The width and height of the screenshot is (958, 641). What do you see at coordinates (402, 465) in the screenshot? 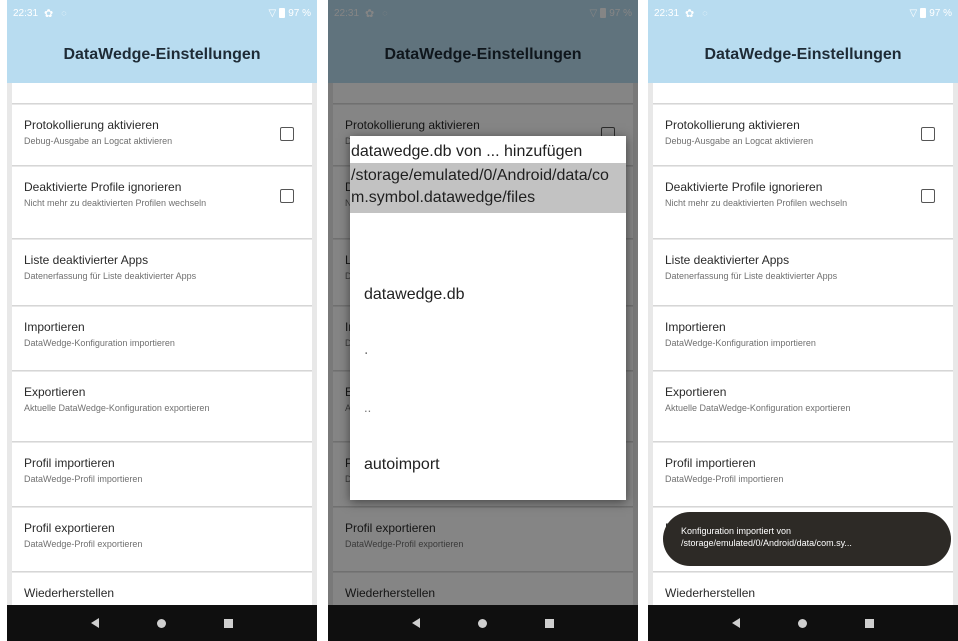
I see `file-item: autoimport` at bounding box center [402, 465].